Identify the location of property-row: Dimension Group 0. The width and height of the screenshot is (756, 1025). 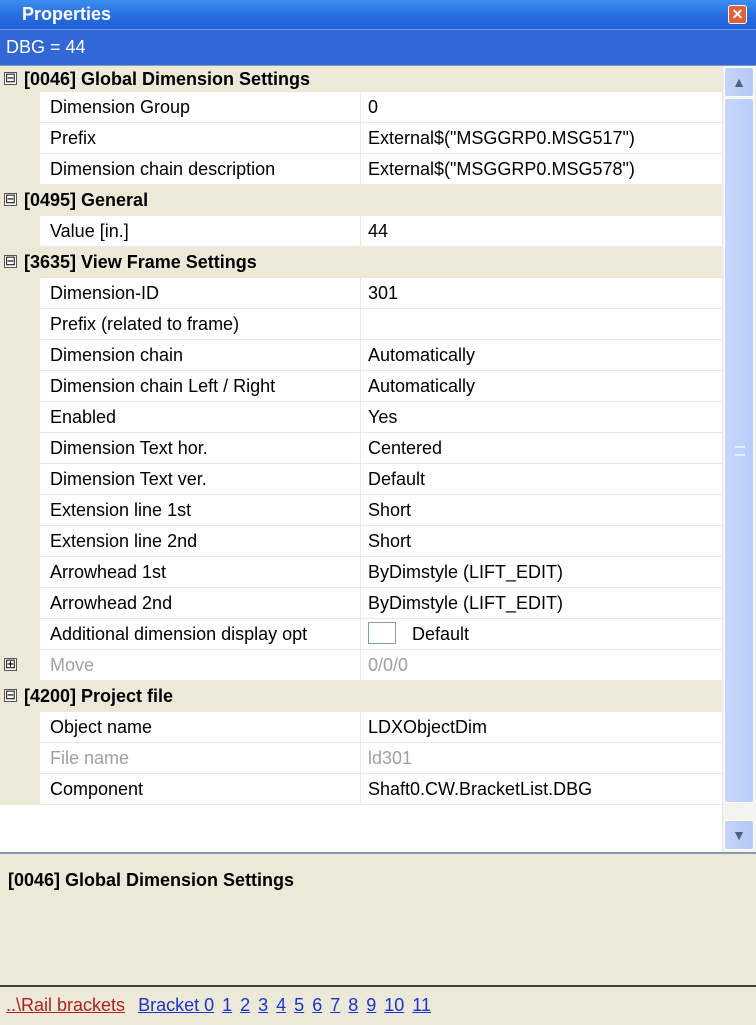
(361, 107).